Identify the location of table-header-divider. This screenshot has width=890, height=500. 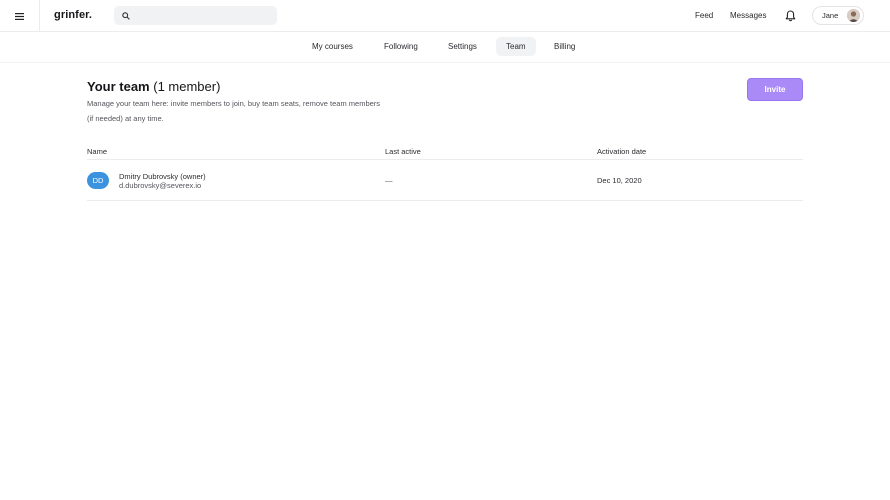
(445, 159).